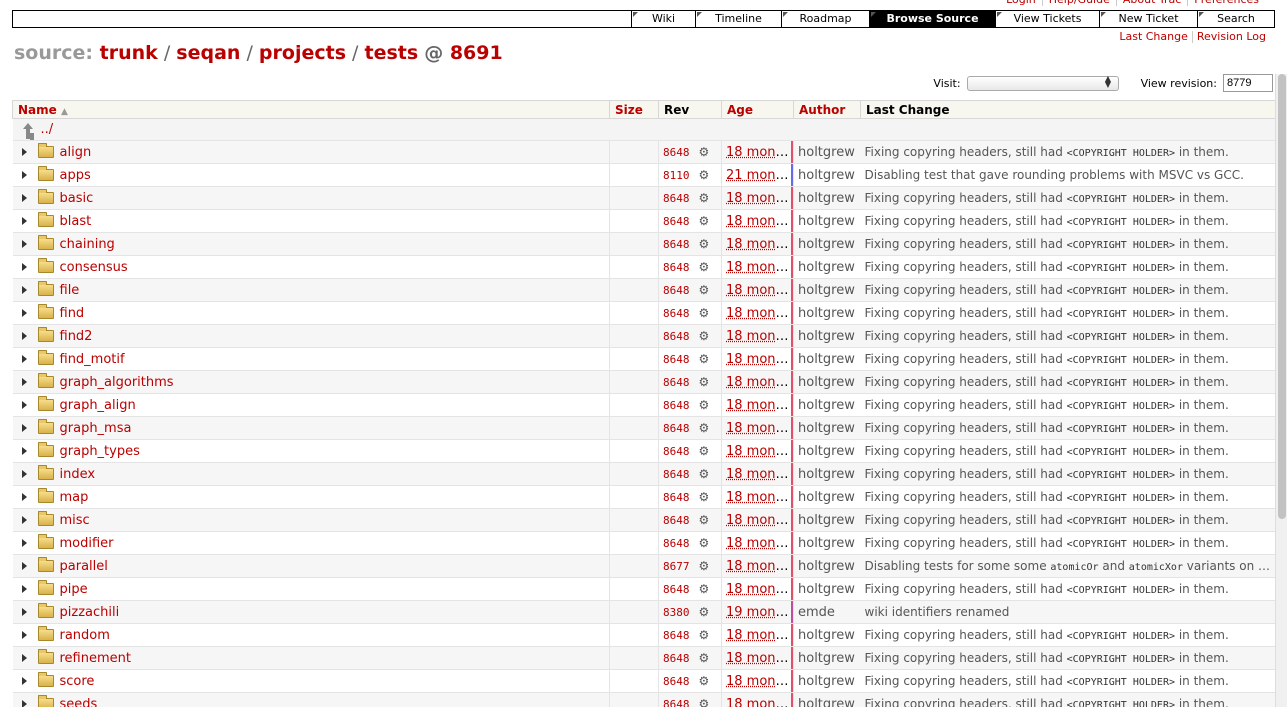 Image resolution: width=1287 pixels, height=707 pixels. What do you see at coordinates (90, 612) in the screenshot?
I see `dir-name-link: pizzachili` at bounding box center [90, 612].